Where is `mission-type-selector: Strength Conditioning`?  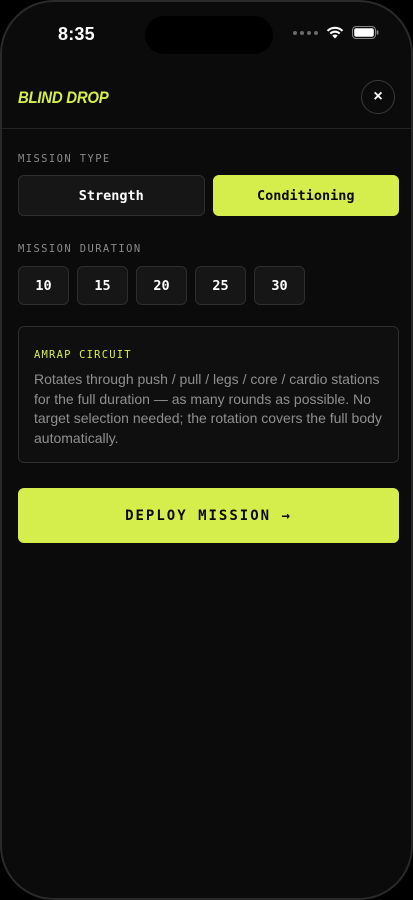
mission-type-selector: Strength Conditioning is located at coordinates (208, 195).